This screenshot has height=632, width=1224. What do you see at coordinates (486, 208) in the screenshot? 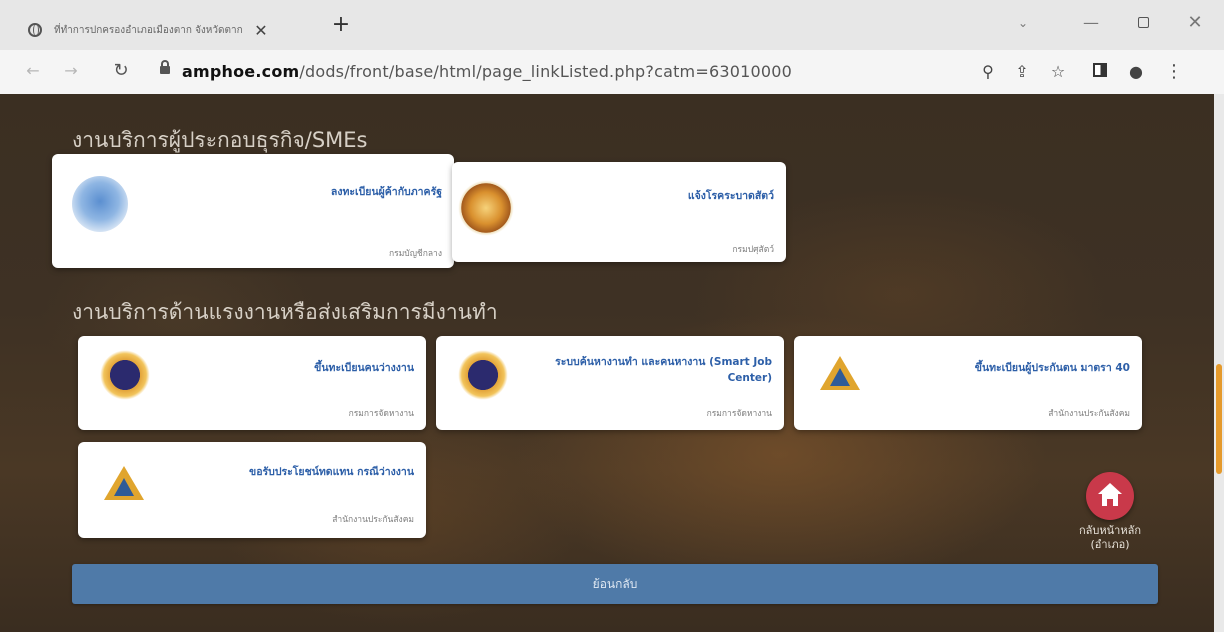
I see `livestock-logo` at bounding box center [486, 208].